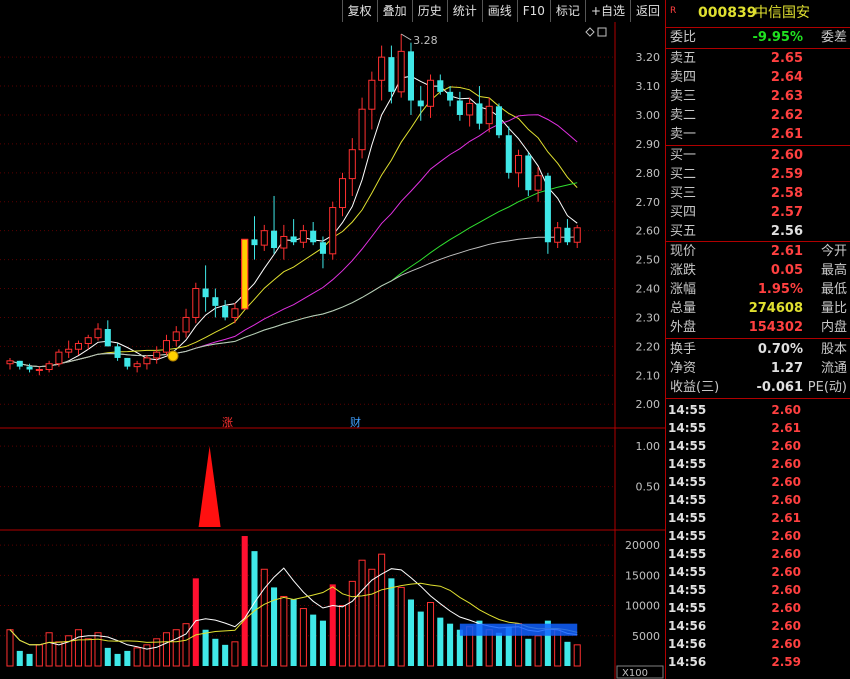 The height and width of the screenshot is (679, 850). What do you see at coordinates (683, 231) in the screenshot?
I see `bid-row-4-label: 买五` at bounding box center [683, 231].